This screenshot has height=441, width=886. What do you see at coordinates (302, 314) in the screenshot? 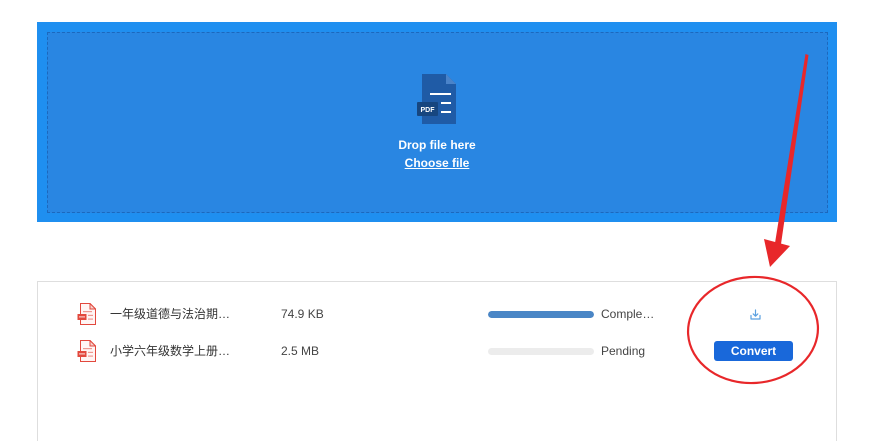
I see `file-size: 74.9 KB` at bounding box center [302, 314].